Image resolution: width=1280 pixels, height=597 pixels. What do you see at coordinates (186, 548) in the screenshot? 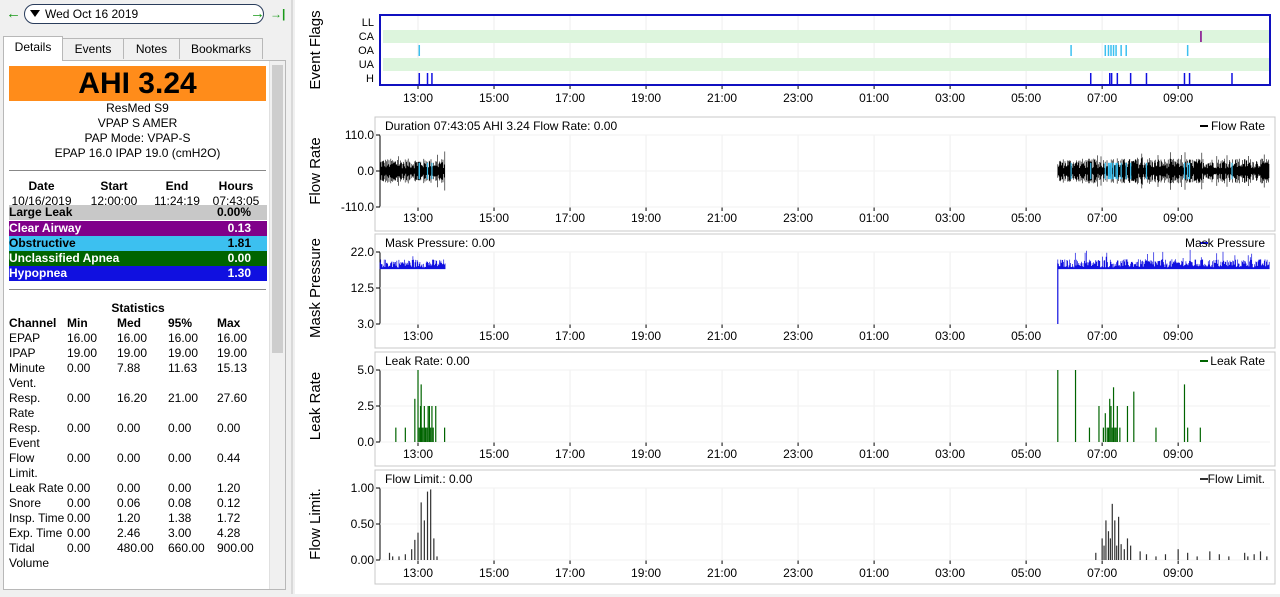
I see `stats-value: 660.00` at bounding box center [186, 548].